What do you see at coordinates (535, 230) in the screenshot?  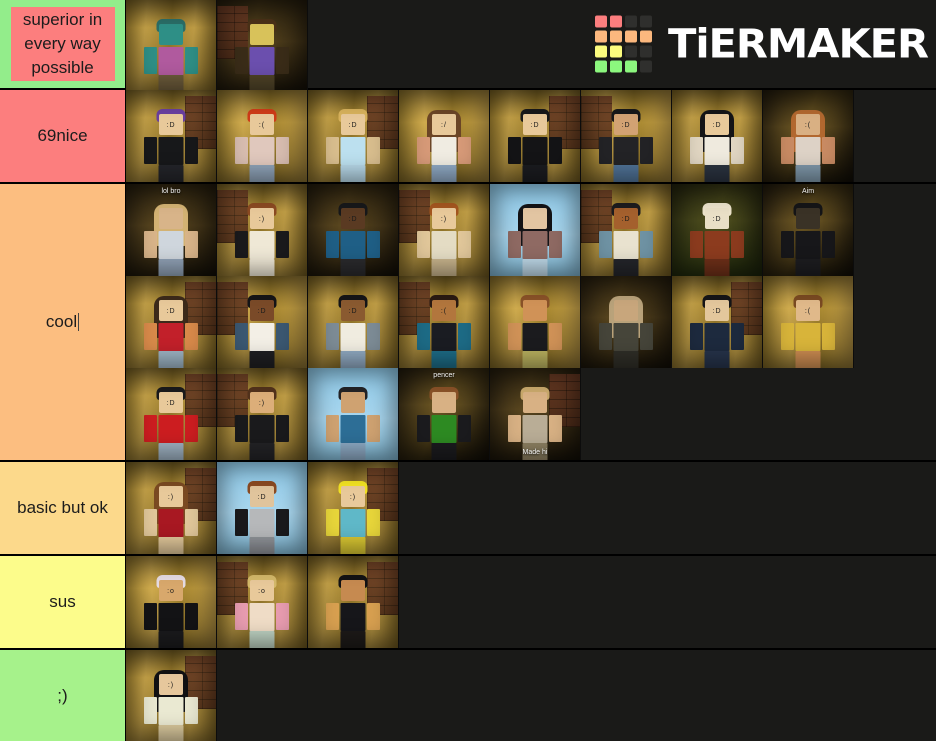 I see `tier-item-long-black-hair-sky-avatar` at bounding box center [535, 230].